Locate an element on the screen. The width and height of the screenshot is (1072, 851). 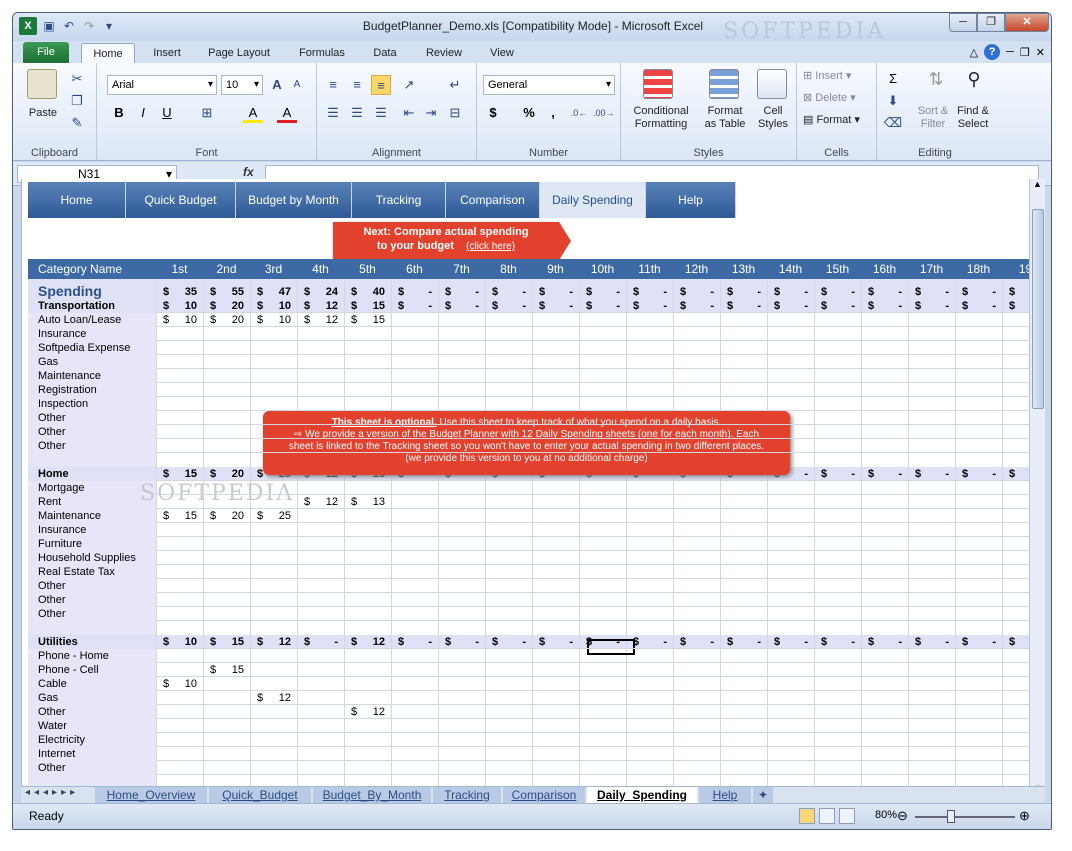
tab-file: File is located at coordinates (46, 52).